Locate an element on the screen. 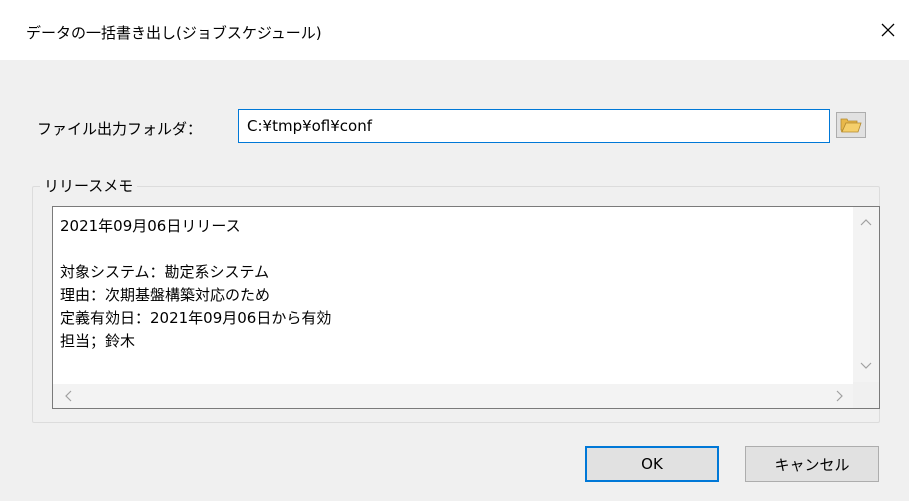 This screenshot has height=501, width=909. chevron-left-icon is located at coordinates (68, 396).